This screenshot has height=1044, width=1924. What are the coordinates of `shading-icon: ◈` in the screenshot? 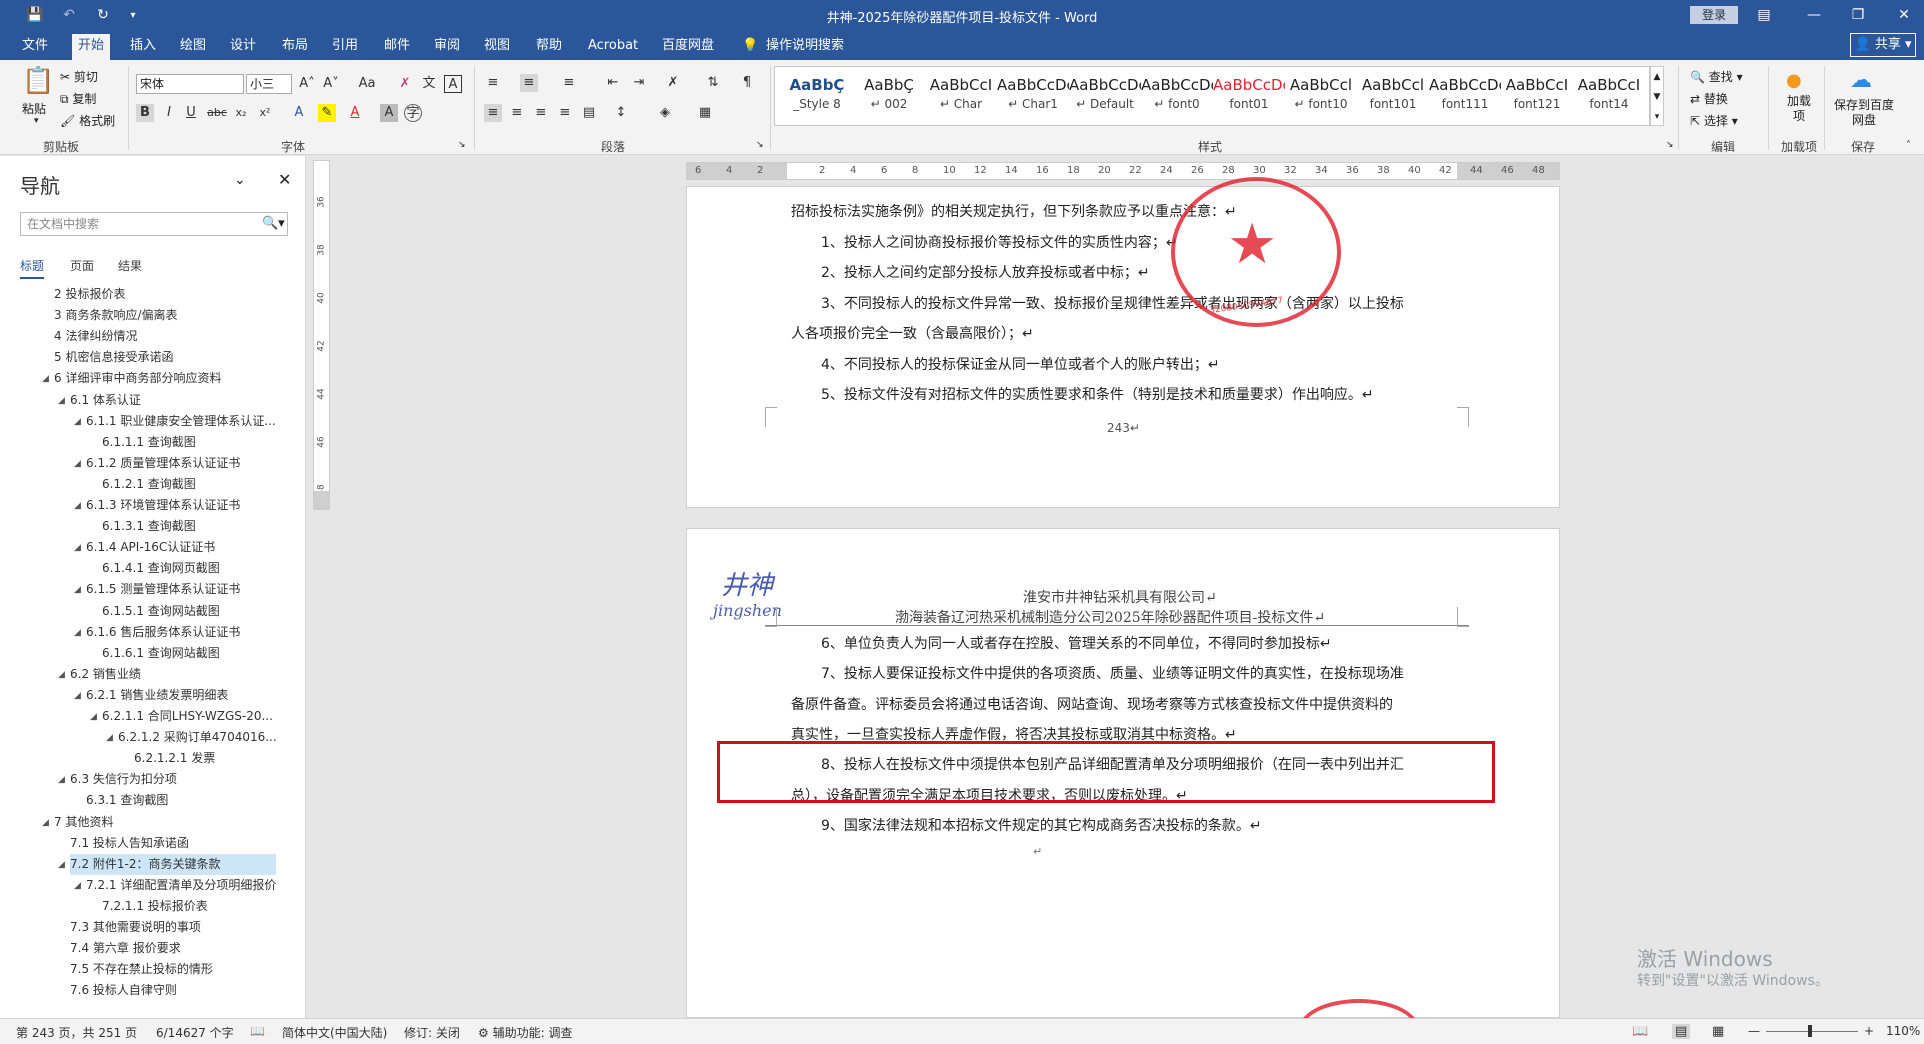 It's located at (665, 113).